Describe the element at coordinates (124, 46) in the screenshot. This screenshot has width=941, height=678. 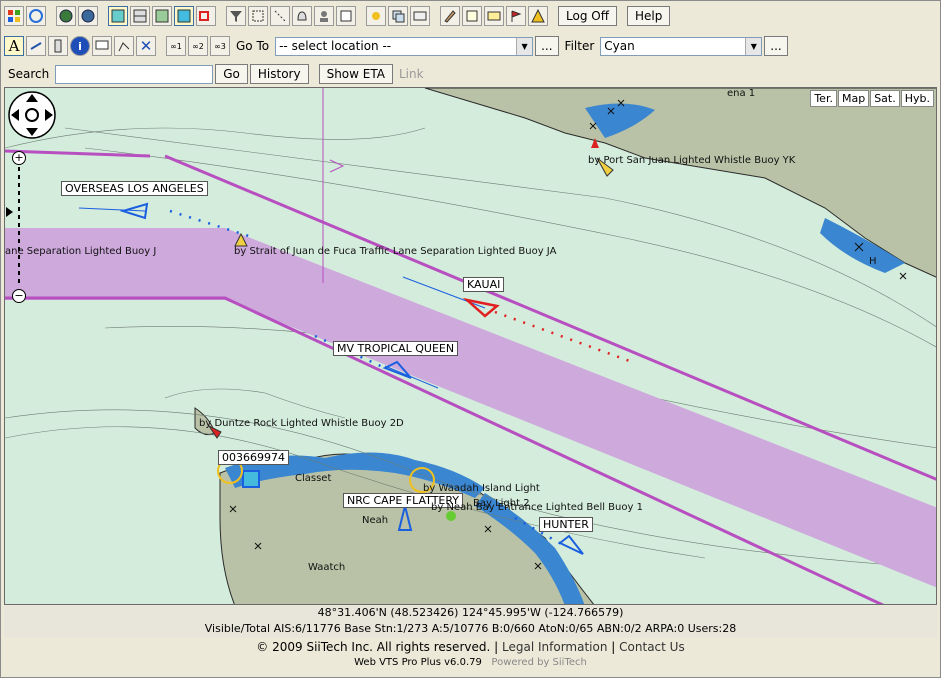
I see `route-icon` at that location.